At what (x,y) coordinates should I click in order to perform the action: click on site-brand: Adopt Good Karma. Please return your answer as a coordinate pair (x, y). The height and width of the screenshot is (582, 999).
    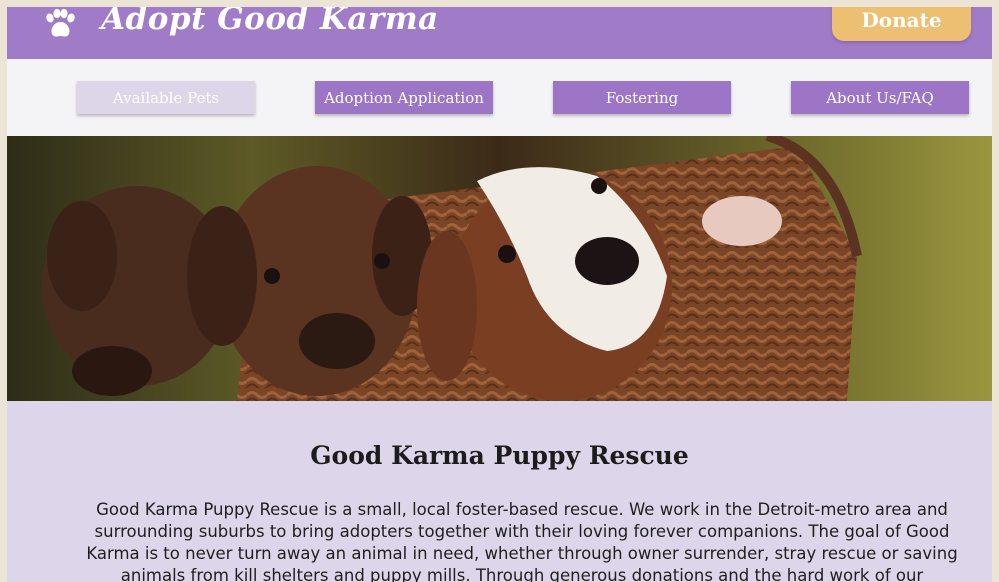
    Looking at the image, I should click on (270, 22).